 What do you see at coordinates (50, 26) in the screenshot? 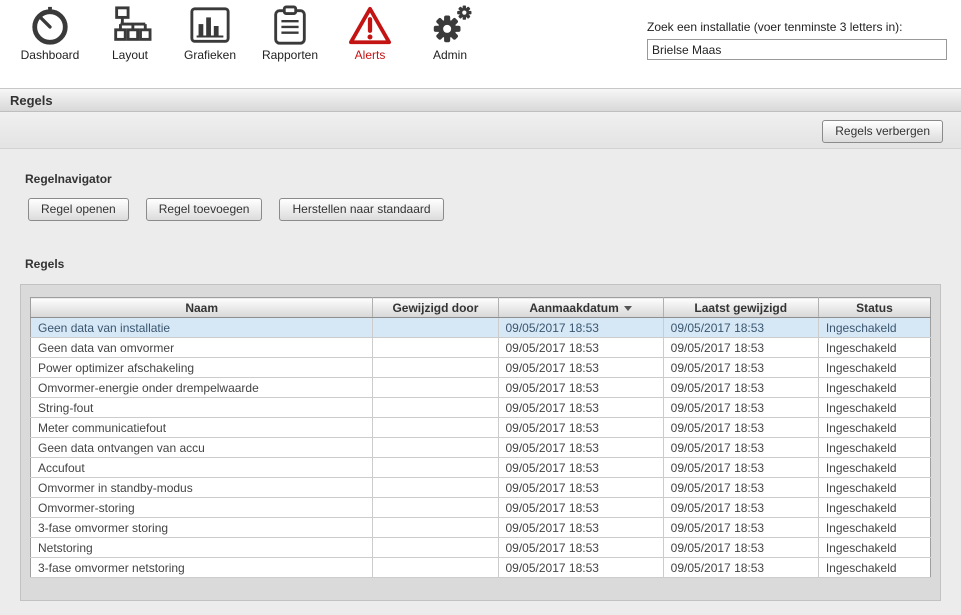
I see `gauge-icon` at bounding box center [50, 26].